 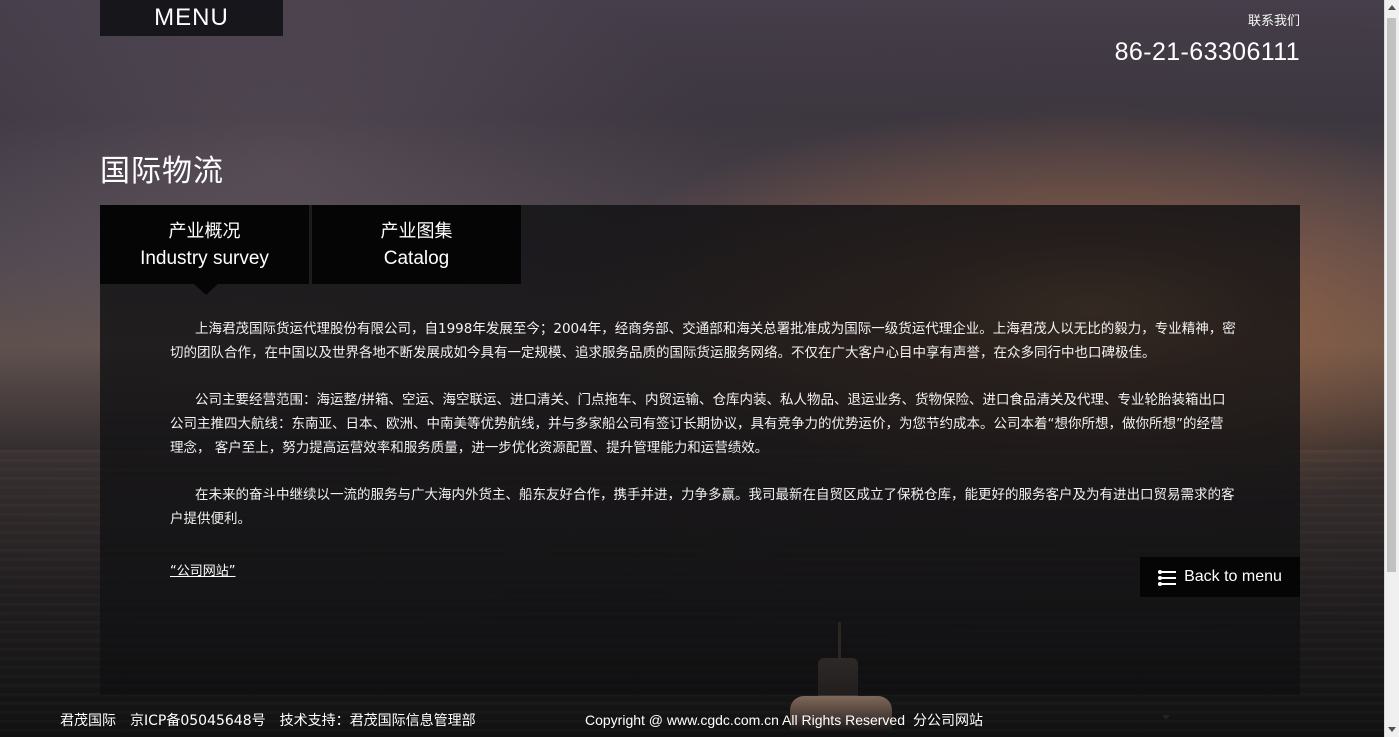 I want to click on footer-left: 君茂国际 京ICP备05045648号 技术支持：君茂国际信息管理部, so click(x=268, y=720).